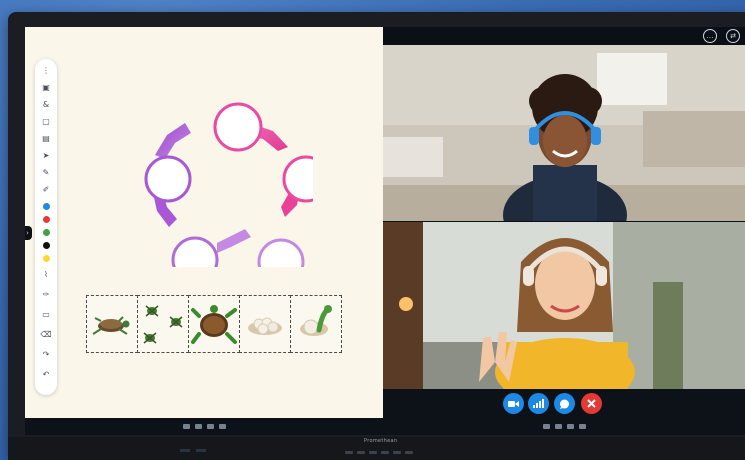 The height and width of the screenshot is (460, 745). I want to click on front-panel-buttons, so click(385, 452).